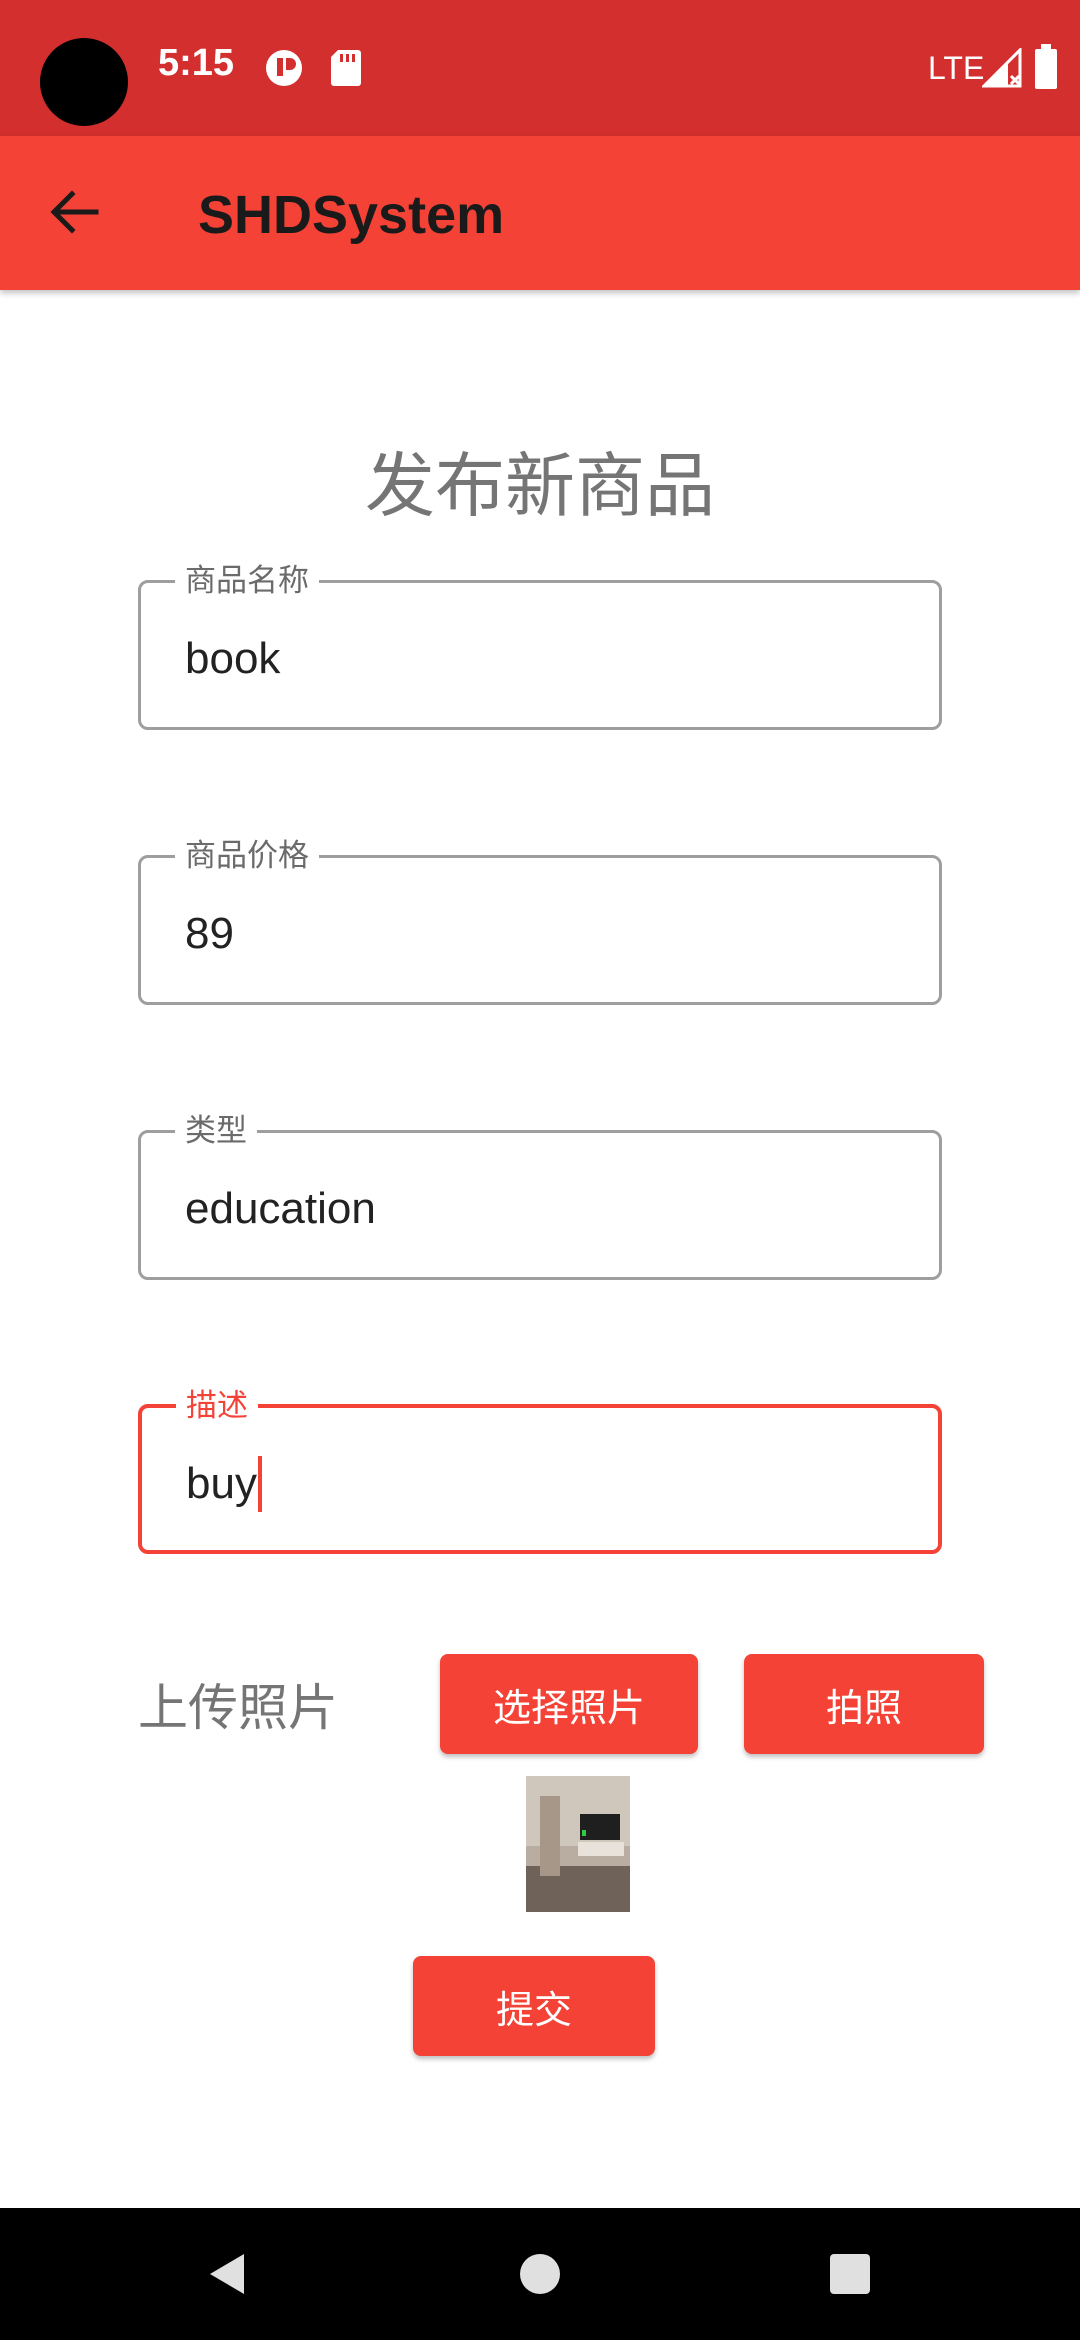  I want to click on nav-home-button, so click(540, 2276).